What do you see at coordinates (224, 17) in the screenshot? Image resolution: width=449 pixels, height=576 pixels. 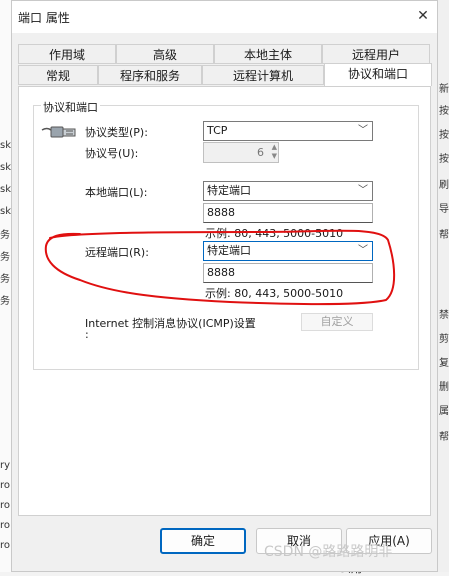 I see `title-bar: 端口 属性 ✕` at bounding box center [224, 17].